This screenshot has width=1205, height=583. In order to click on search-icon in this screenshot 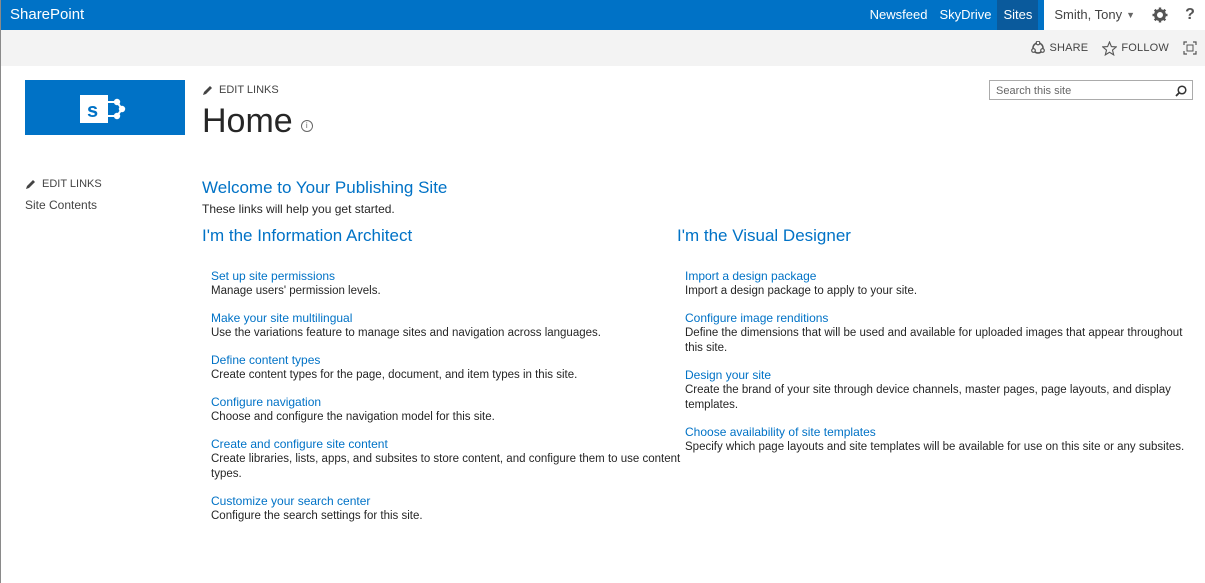, I will do `click(1181, 93)`.